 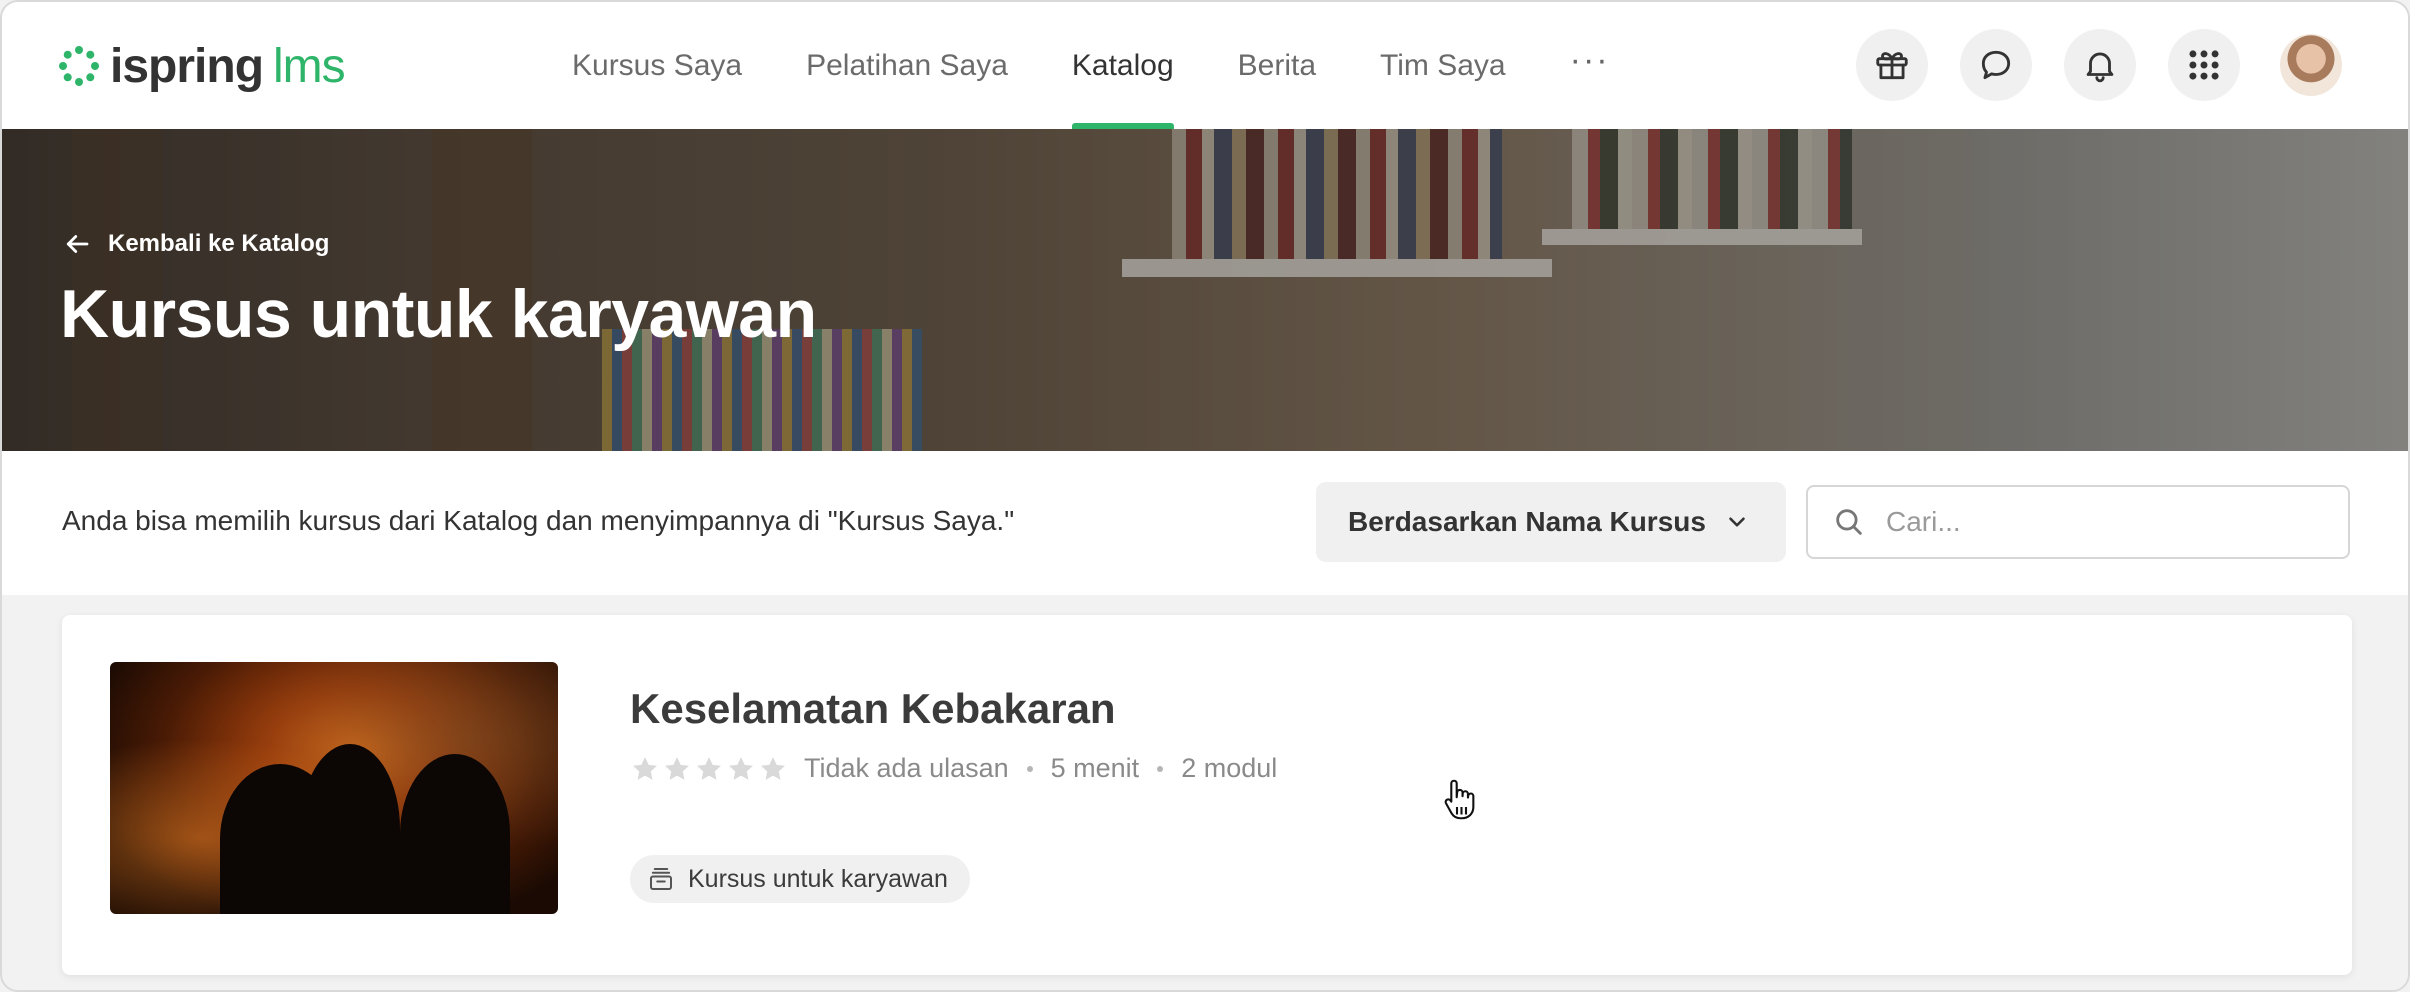 What do you see at coordinates (2100, 67) in the screenshot?
I see `bell-icon` at bounding box center [2100, 67].